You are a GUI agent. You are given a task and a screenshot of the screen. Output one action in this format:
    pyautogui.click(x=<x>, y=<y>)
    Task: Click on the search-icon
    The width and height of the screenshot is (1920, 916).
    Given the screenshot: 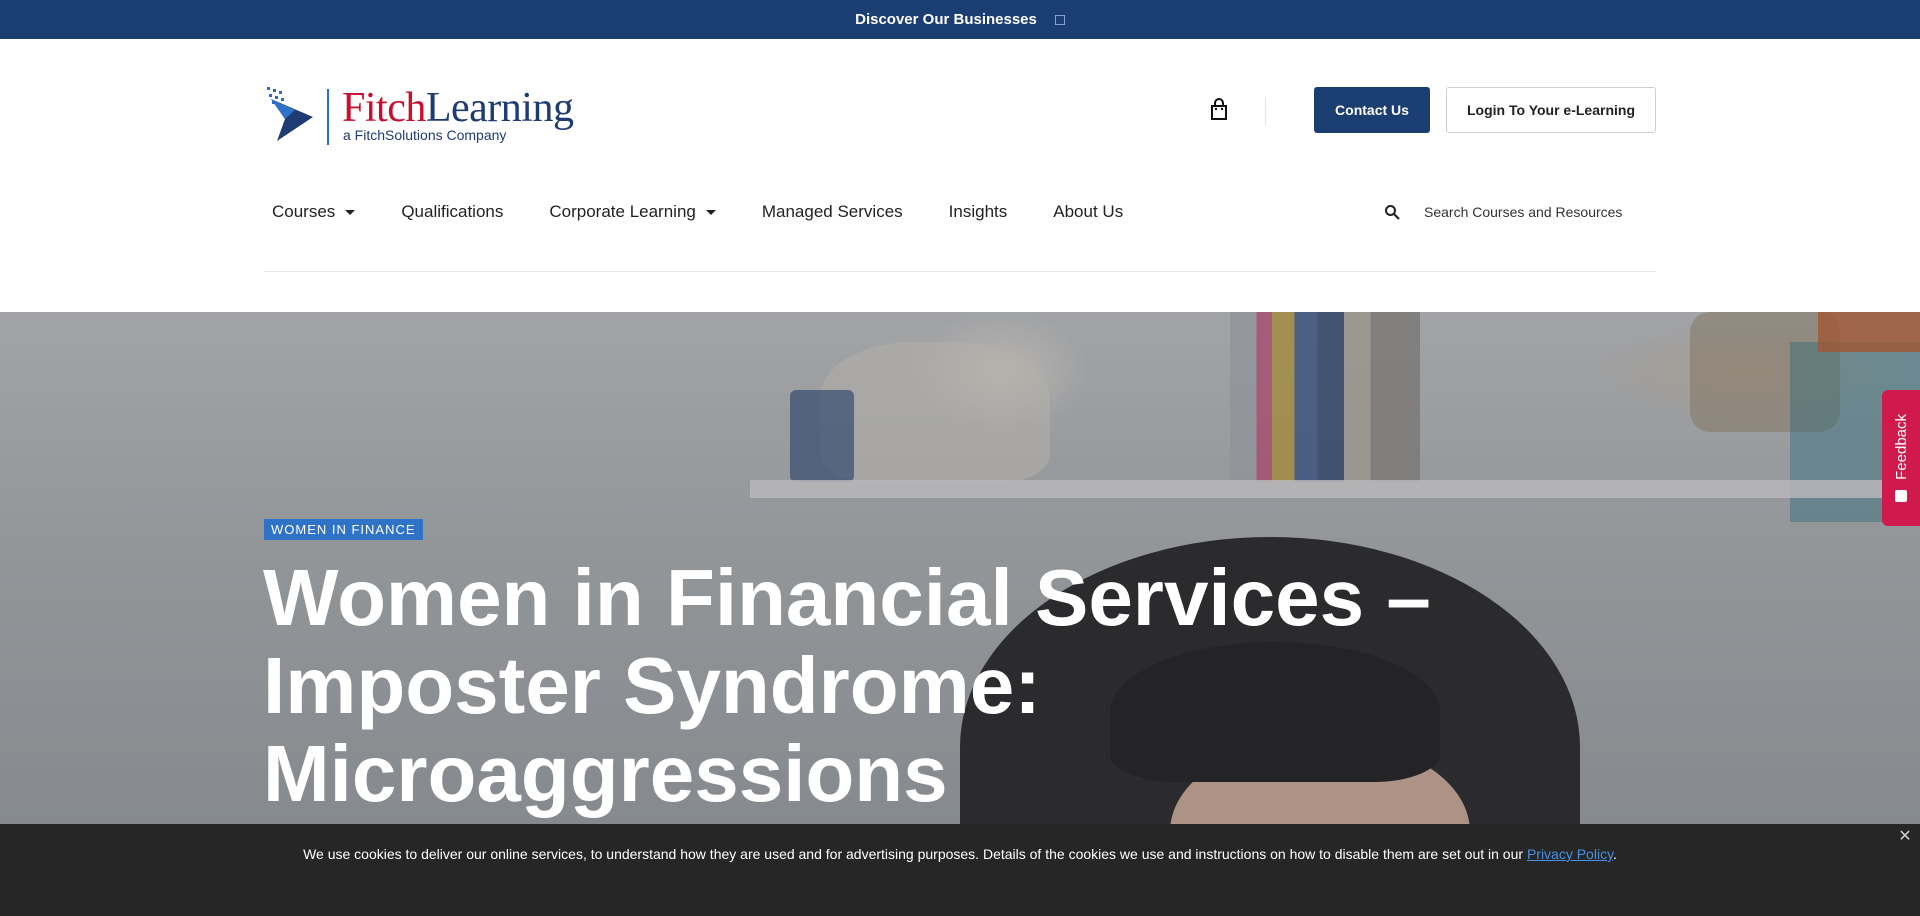 What is the action you would take?
    pyautogui.click(x=1392, y=212)
    